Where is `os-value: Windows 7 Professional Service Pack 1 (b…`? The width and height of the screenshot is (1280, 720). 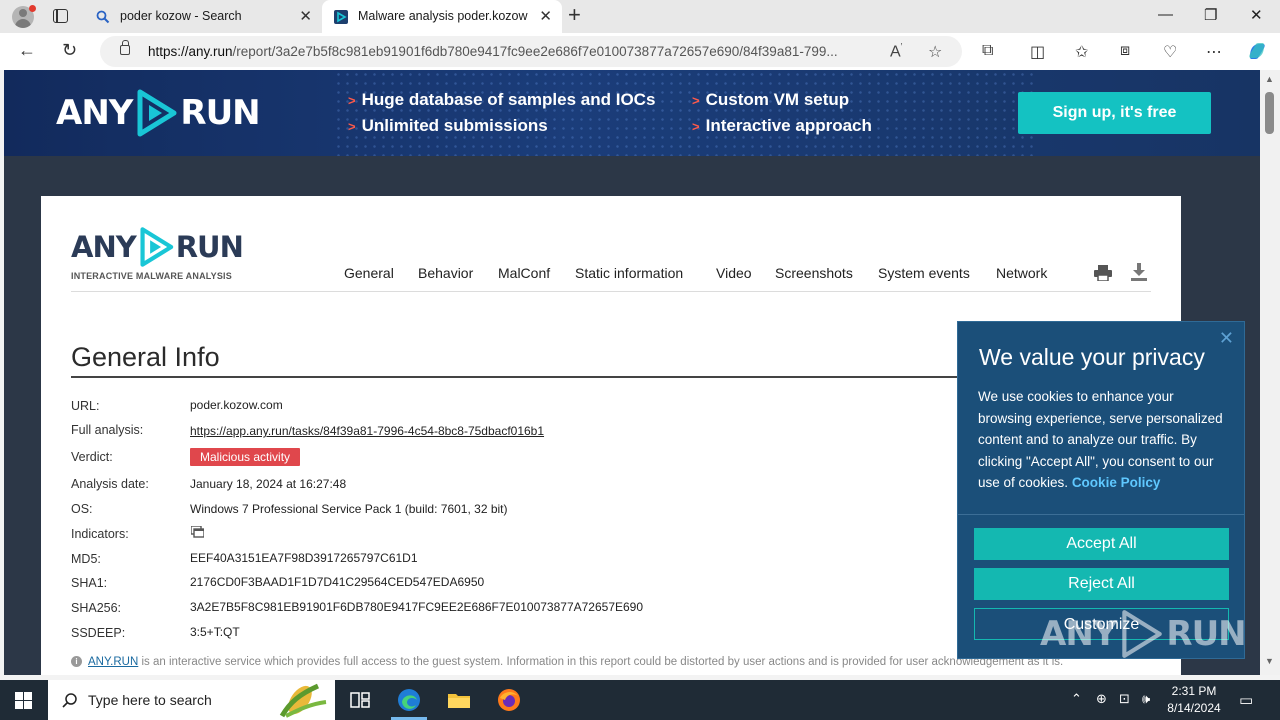
os-value: Windows 7 Professional Service Pack 1 (b… is located at coordinates (349, 509).